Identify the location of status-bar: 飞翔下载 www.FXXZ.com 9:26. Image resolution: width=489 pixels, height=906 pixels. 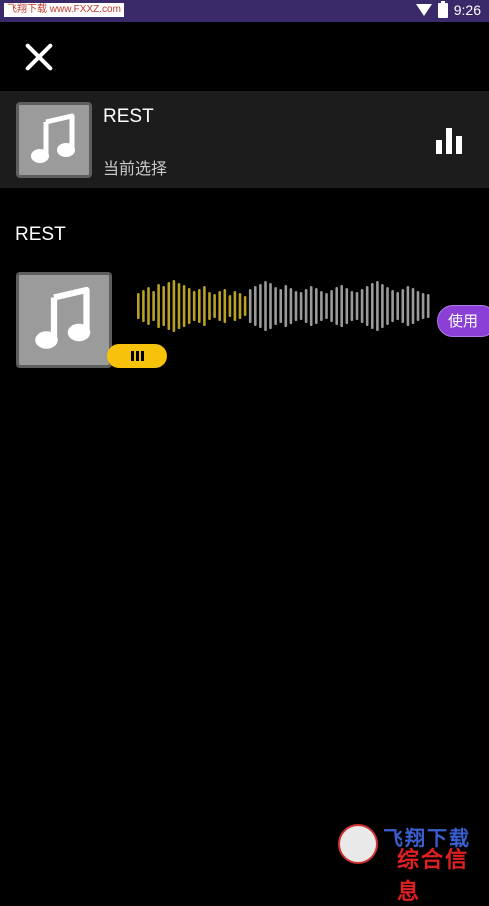
(244, 11).